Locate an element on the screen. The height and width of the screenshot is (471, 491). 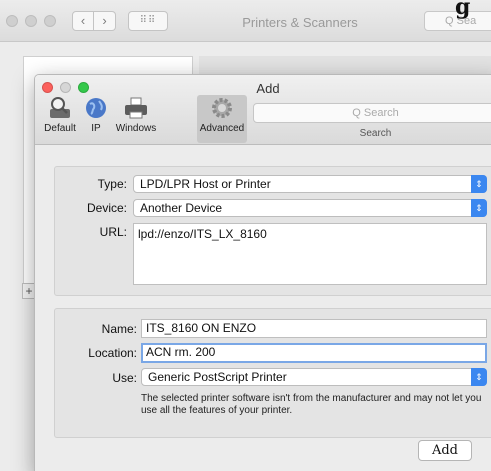
forward-button: › is located at coordinates (105, 21).